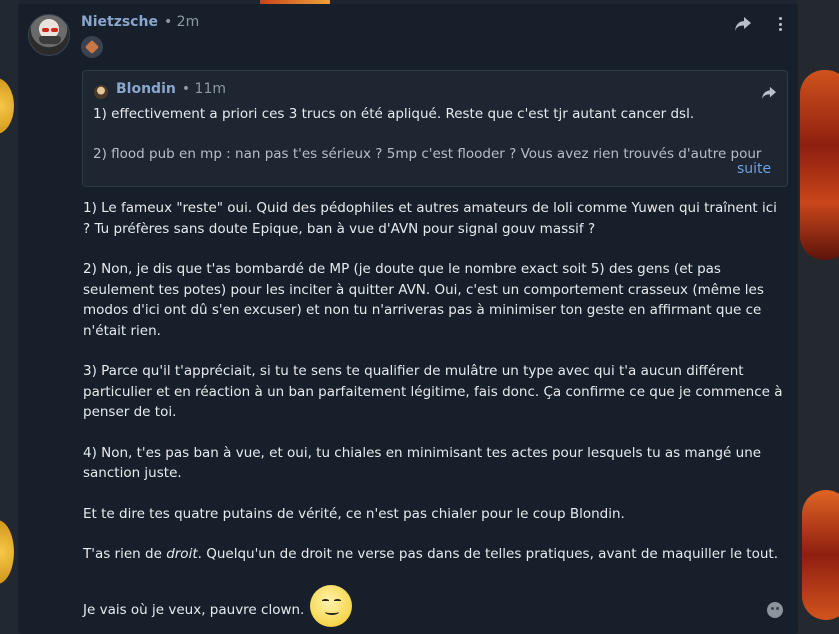  I want to click on author-name: Nietzsche, so click(119, 22).